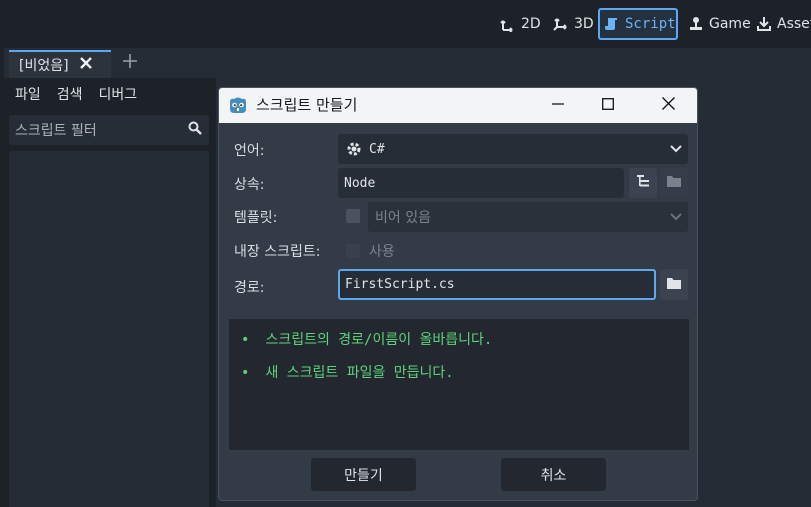 Image resolution: width=811 pixels, height=507 pixels. I want to click on menu-search: 검색, so click(70, 95).